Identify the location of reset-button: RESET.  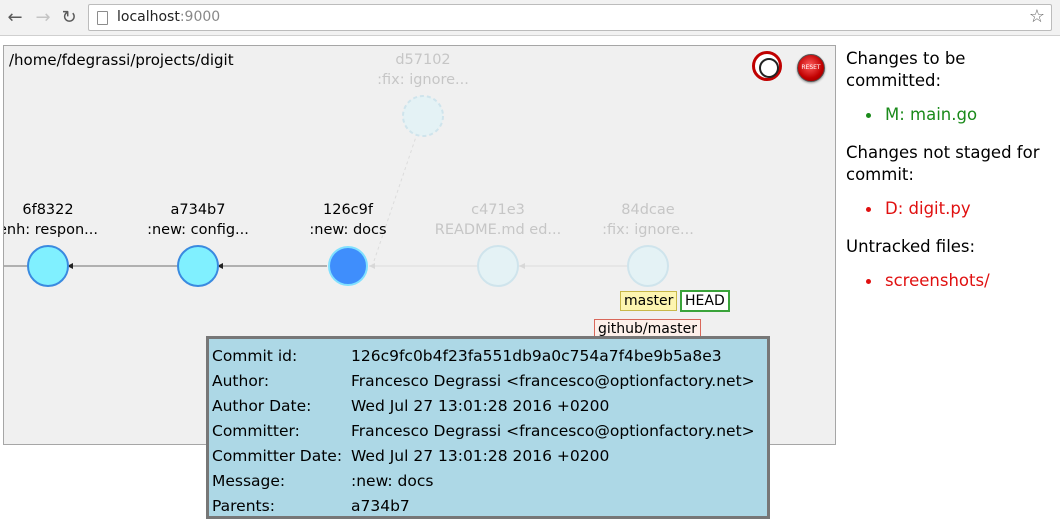
(811, 68).